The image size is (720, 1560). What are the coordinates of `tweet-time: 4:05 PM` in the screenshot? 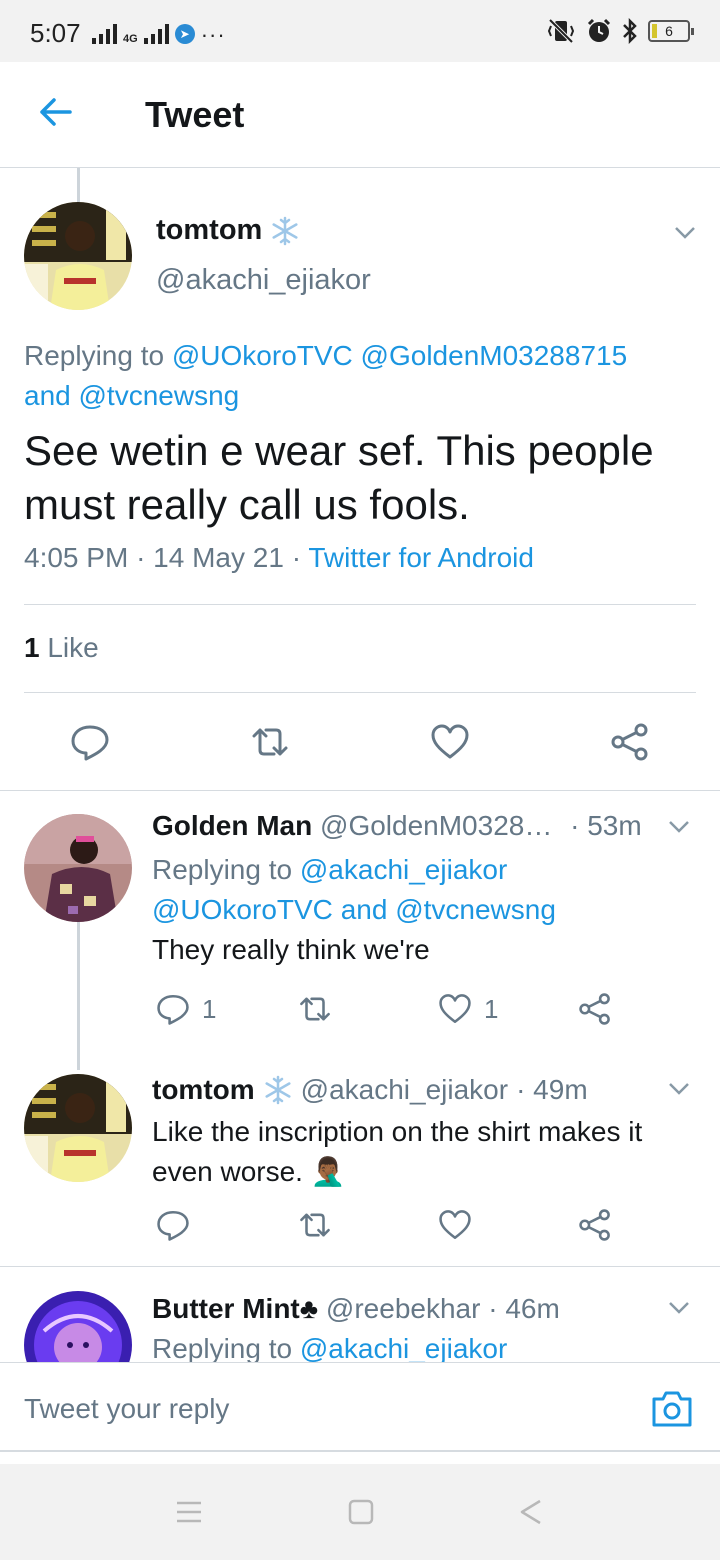 It's located at (76, 557).